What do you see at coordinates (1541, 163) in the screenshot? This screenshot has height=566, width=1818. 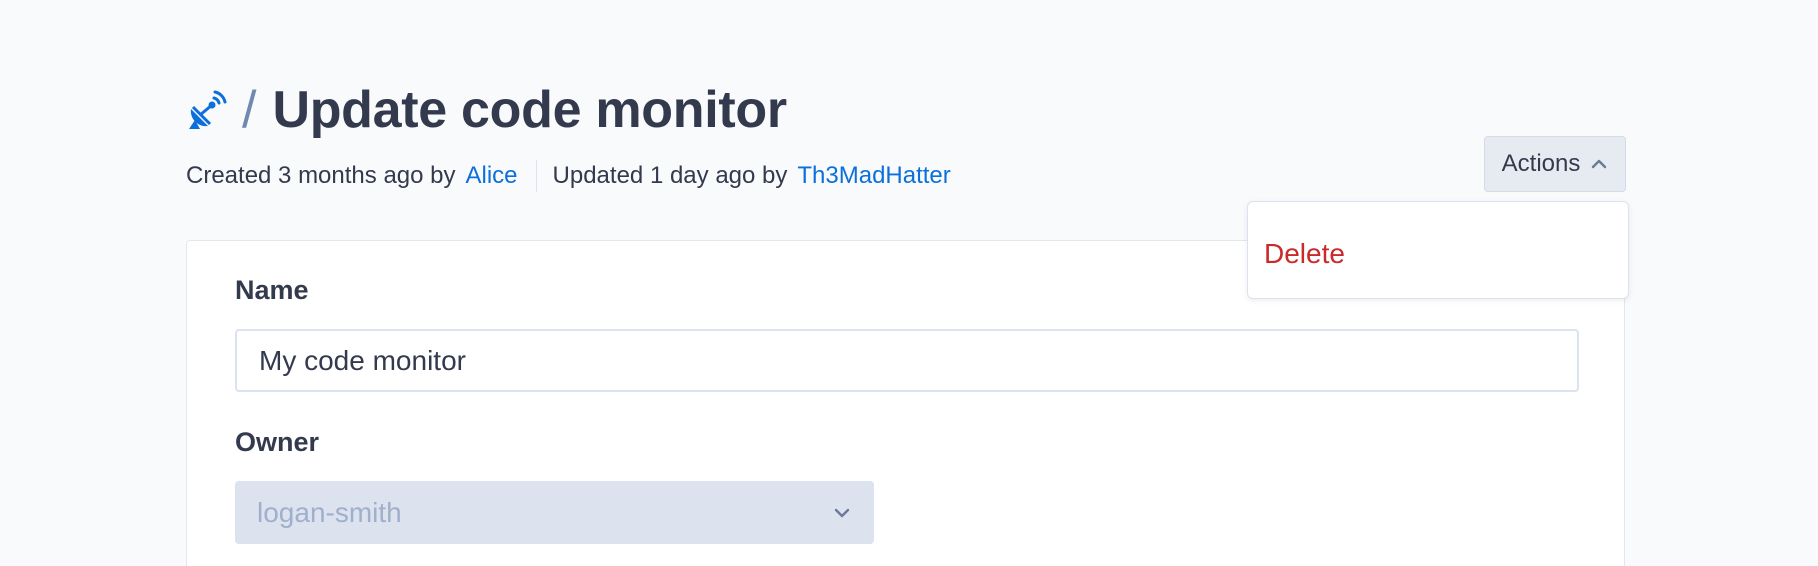 I see `actions-label: Actions` at bounding box center [1541, 163].